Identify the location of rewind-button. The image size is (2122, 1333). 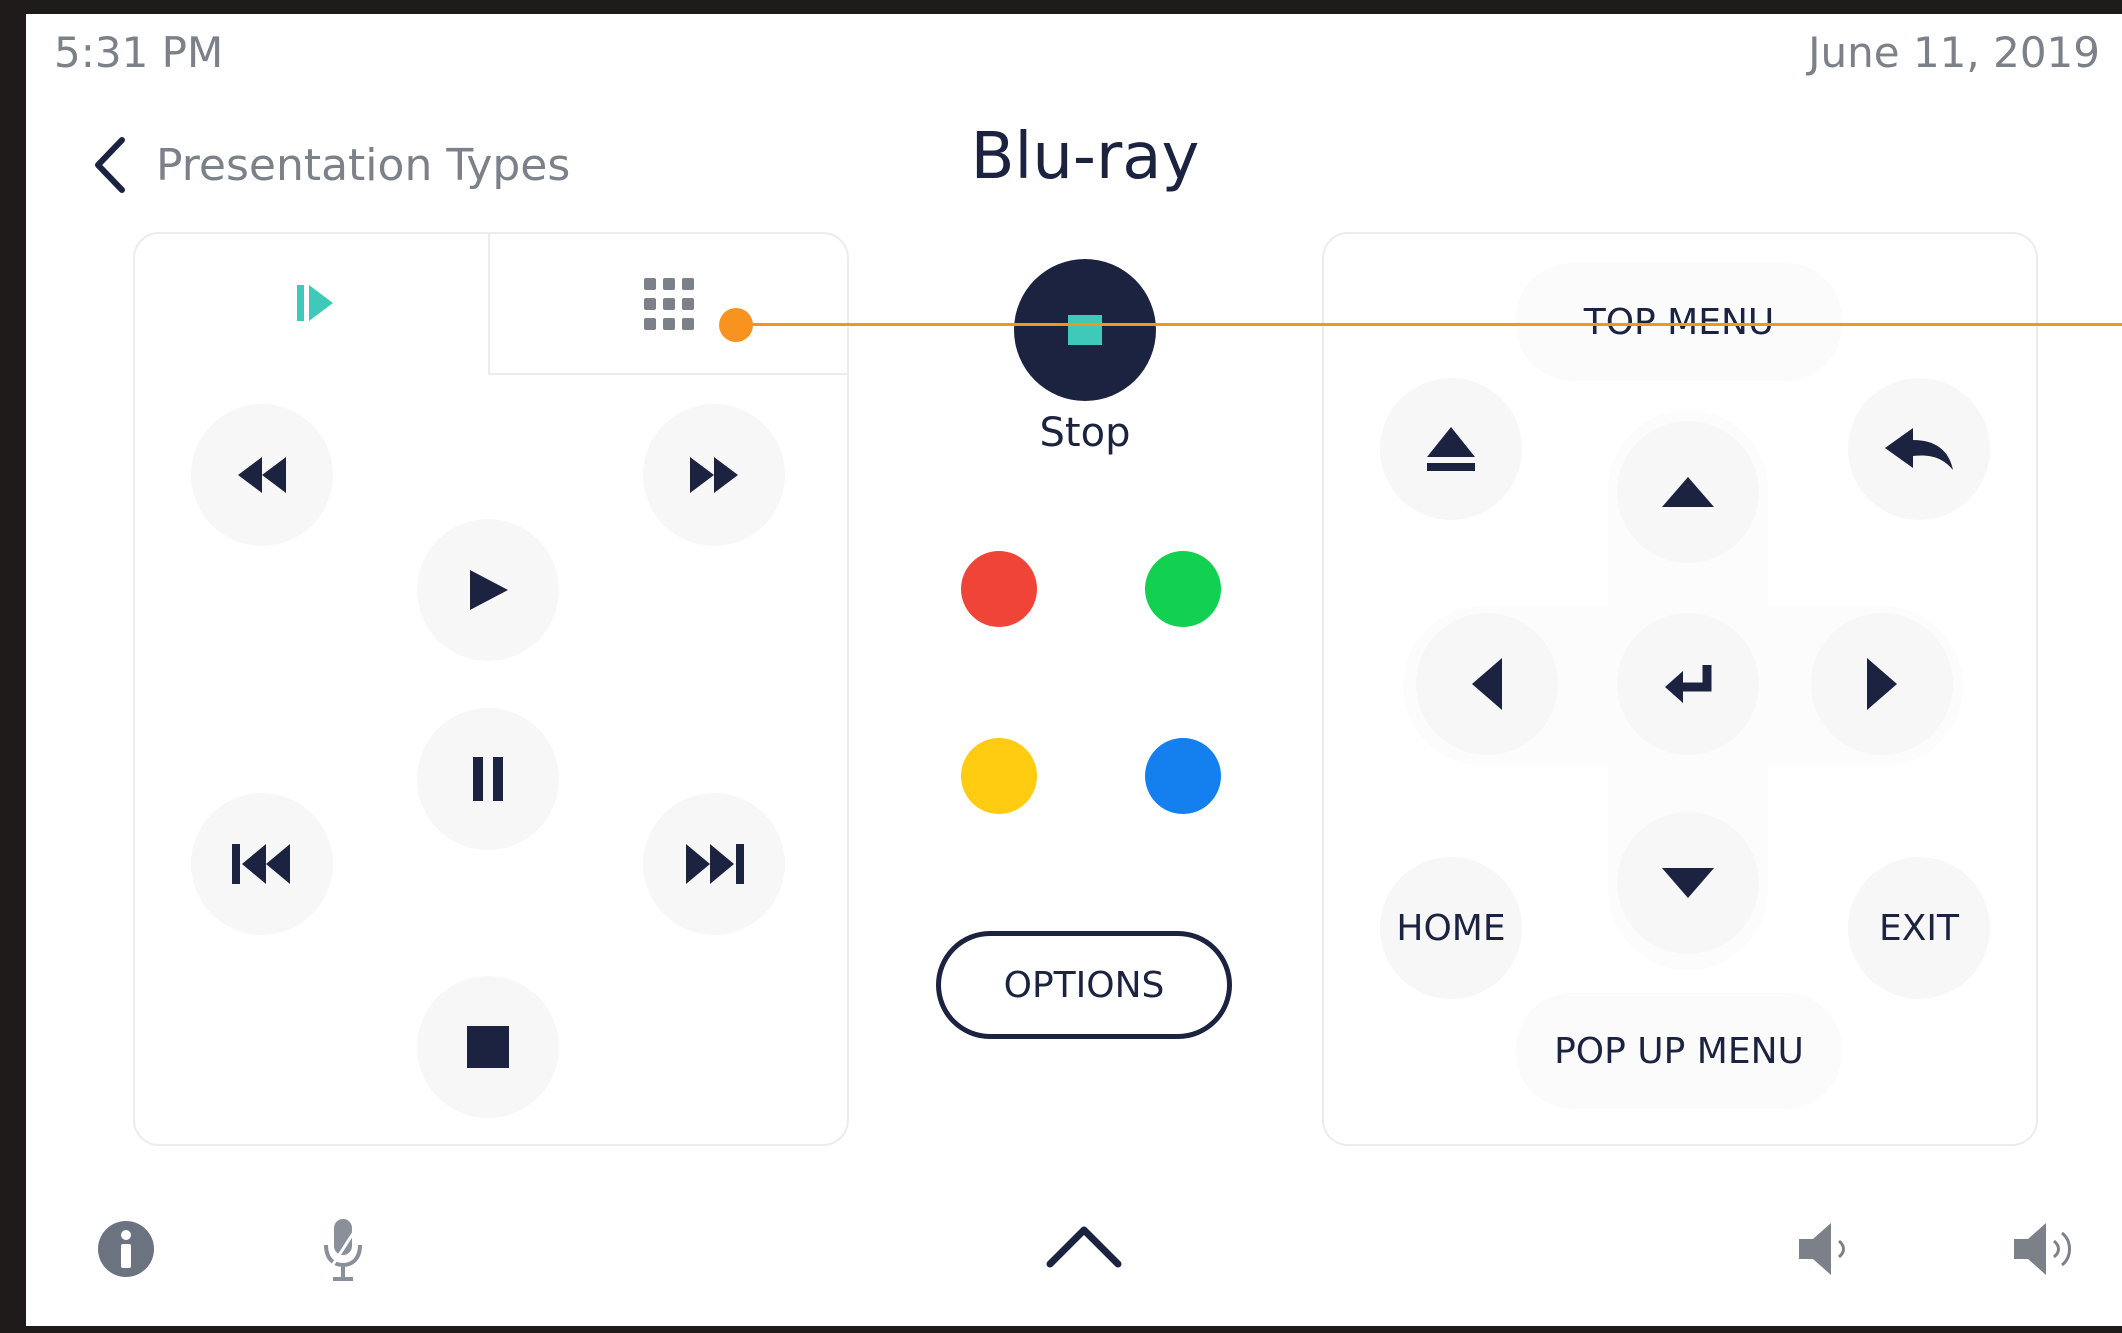
(262, 475).